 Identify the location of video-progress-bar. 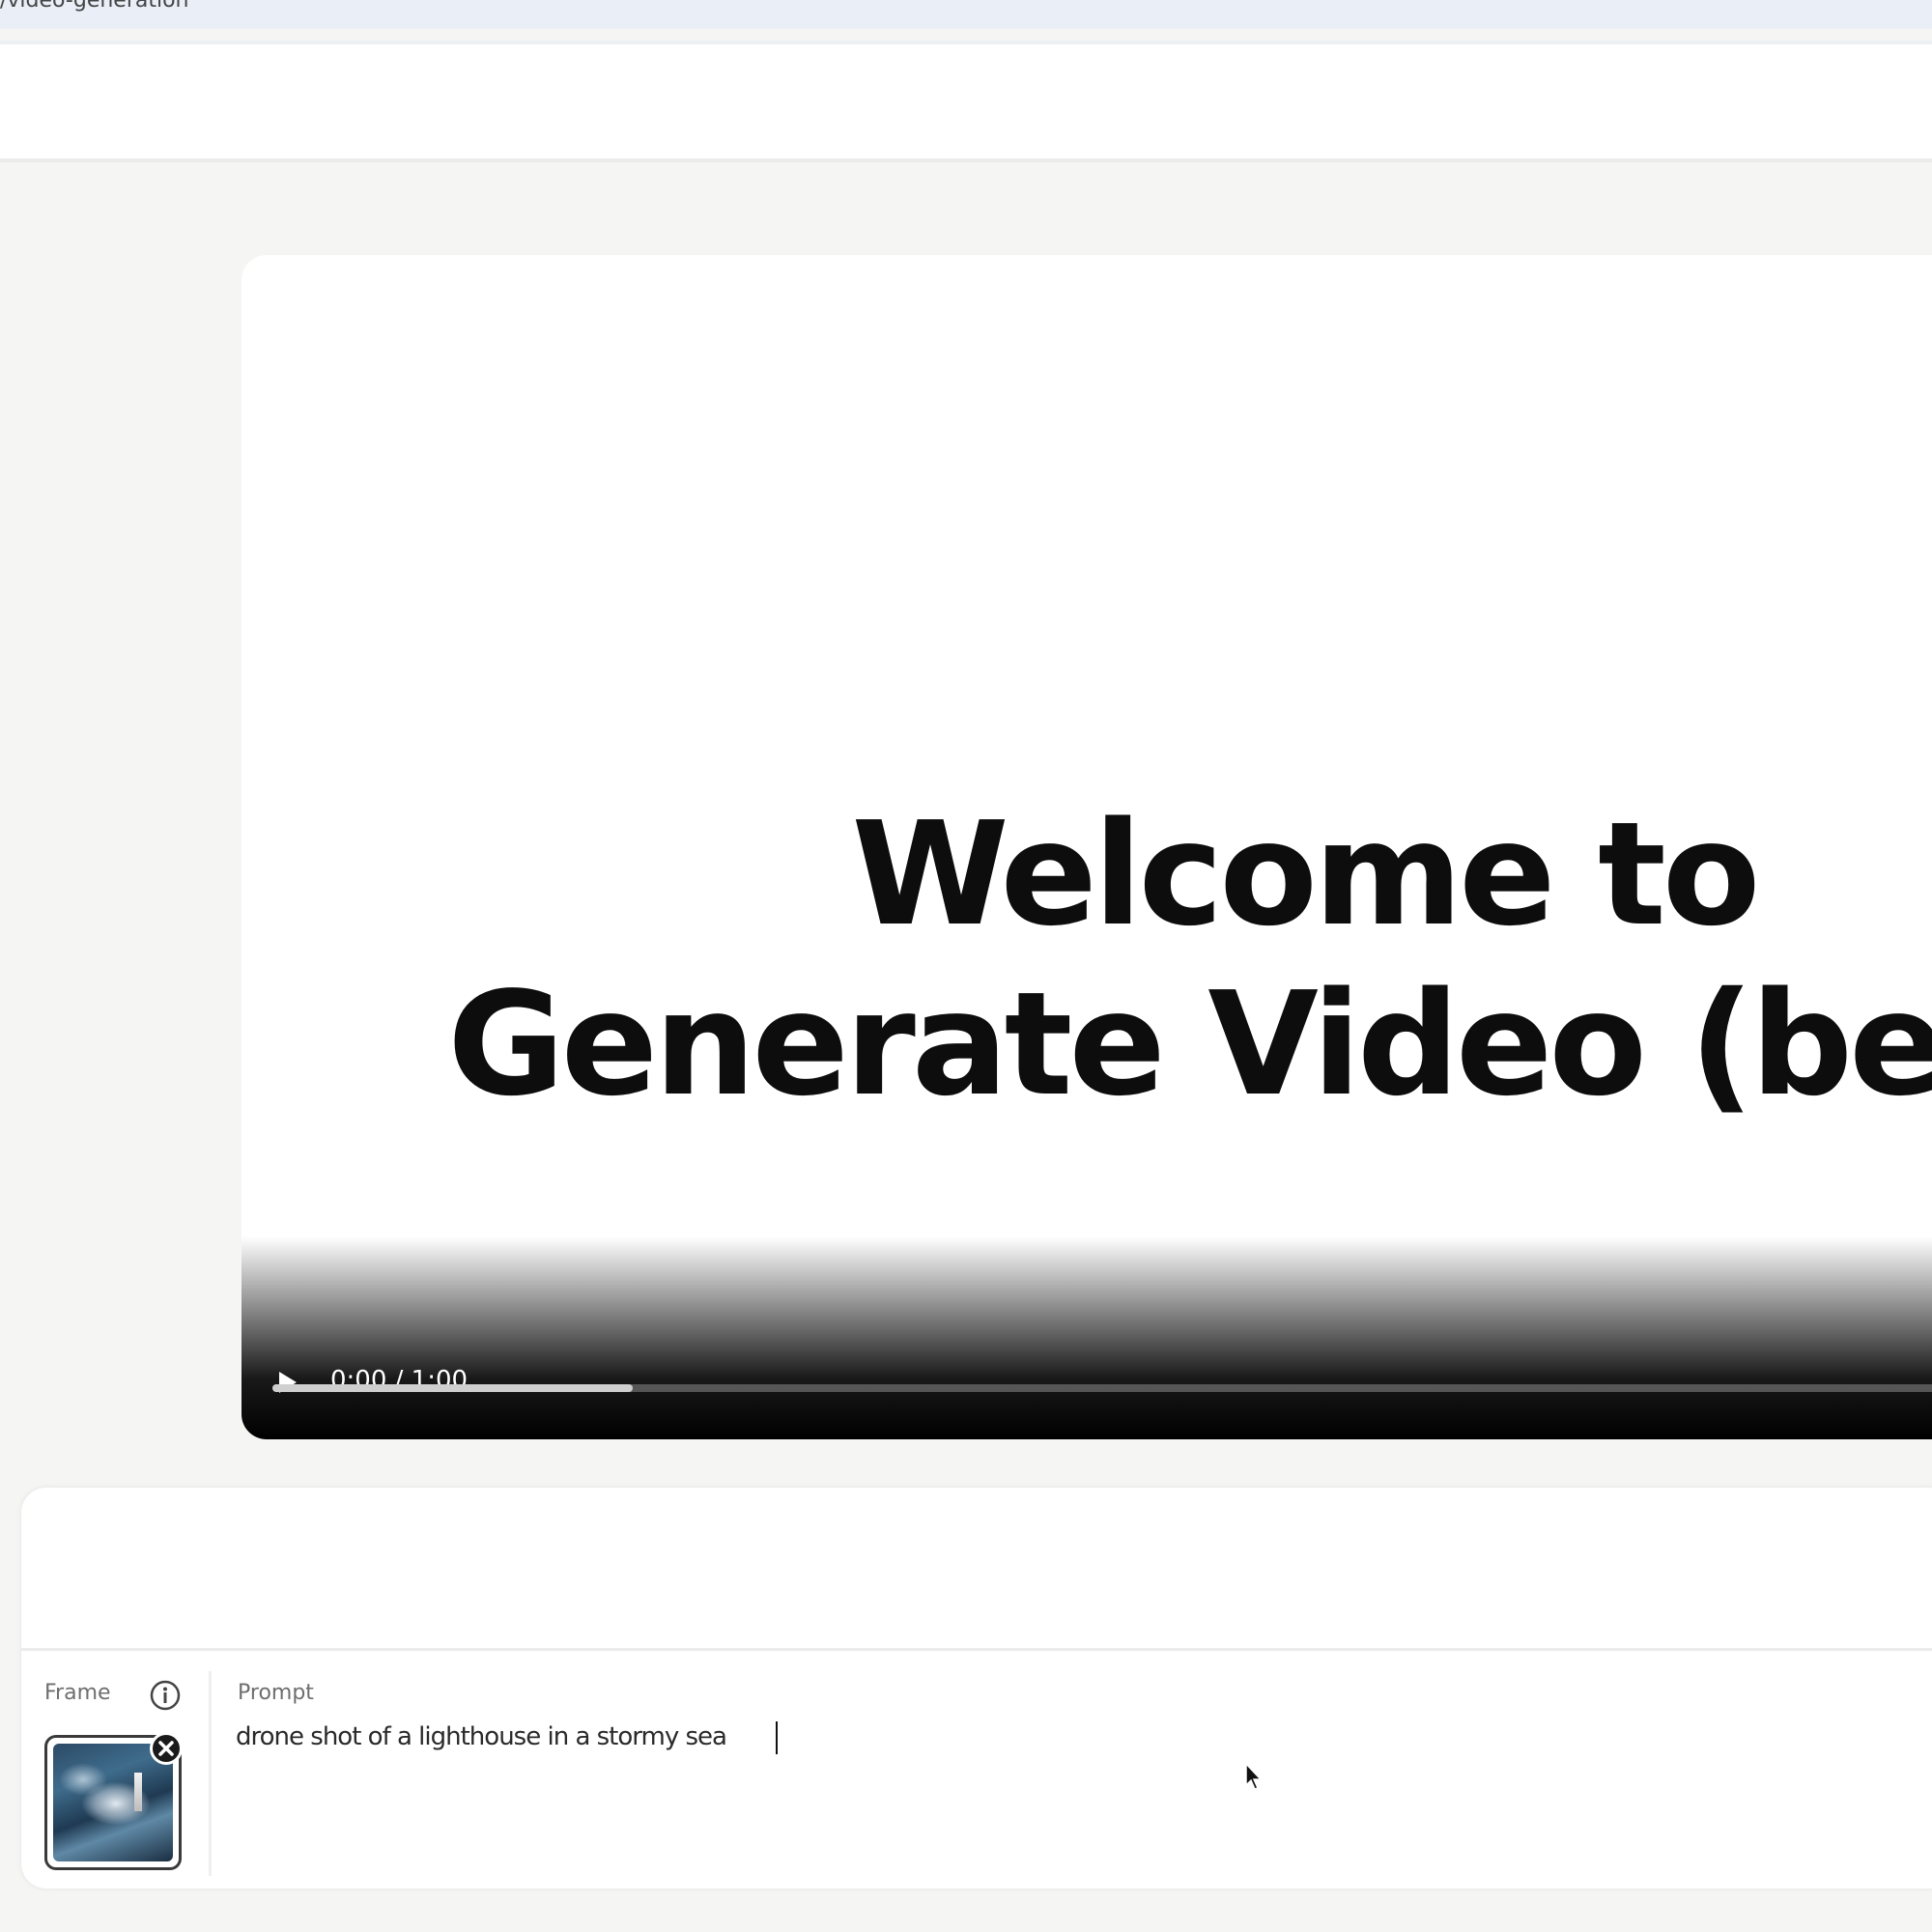
(1102, 1388).